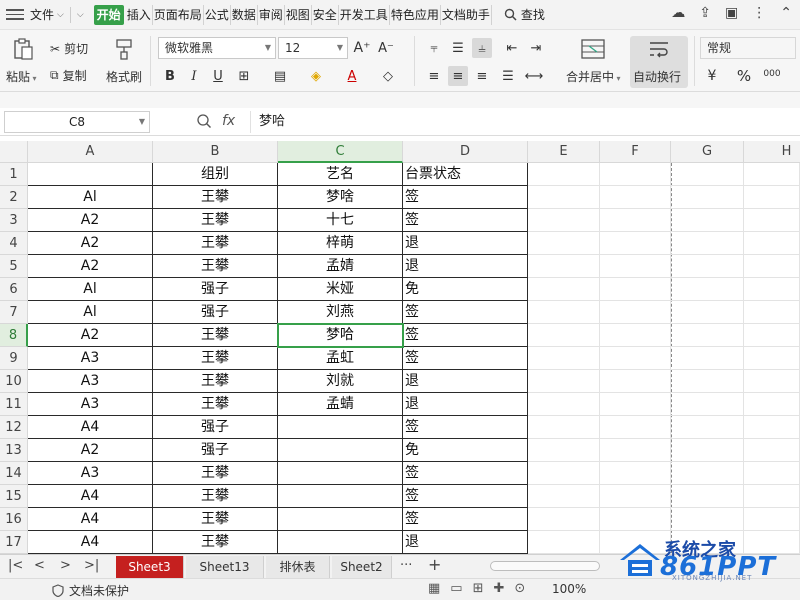  I want to click on column-header-e: E, so click(564, 152).